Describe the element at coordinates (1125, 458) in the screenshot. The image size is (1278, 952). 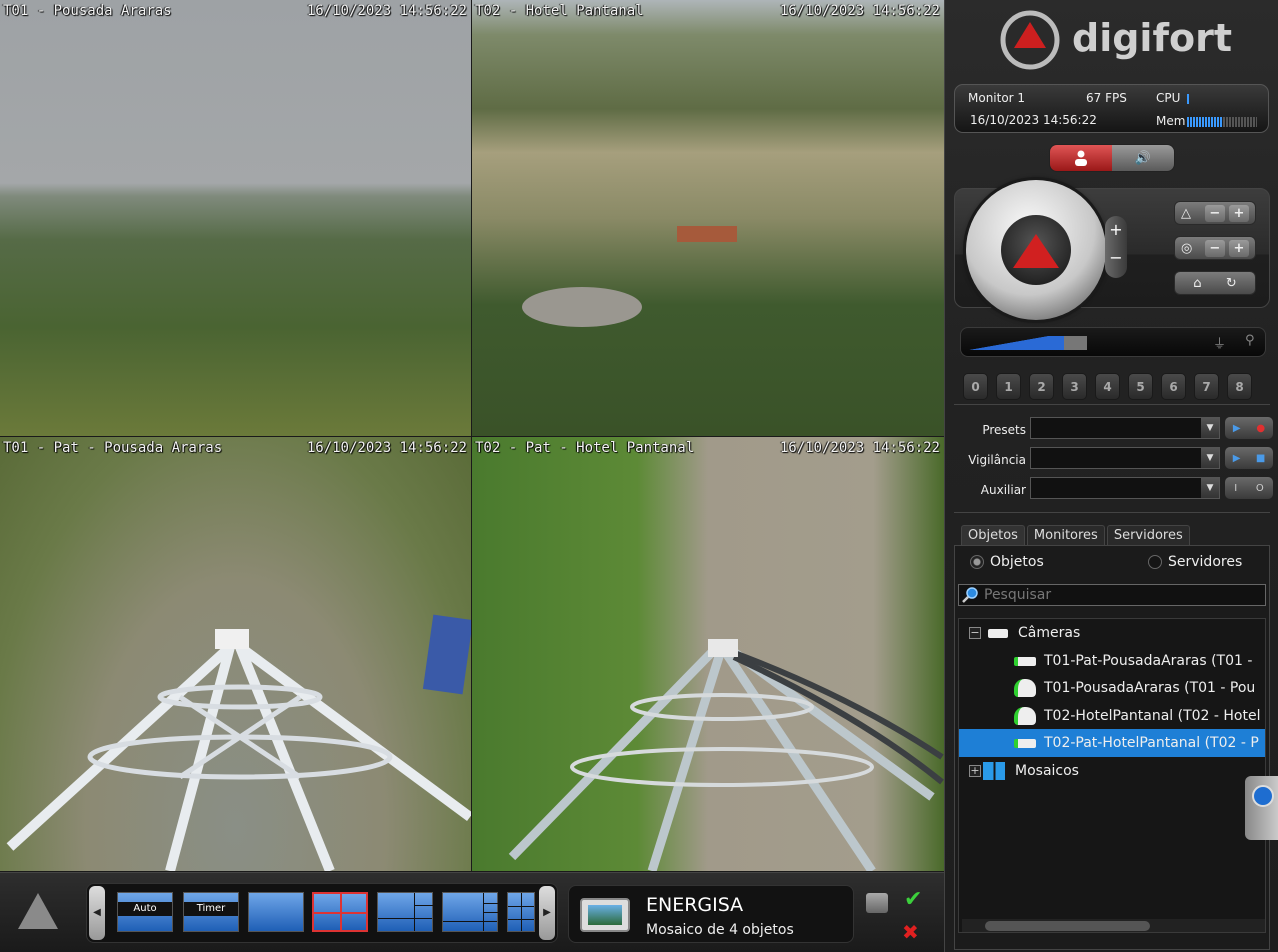
I see `vigilancia-select: ▼` at that location.